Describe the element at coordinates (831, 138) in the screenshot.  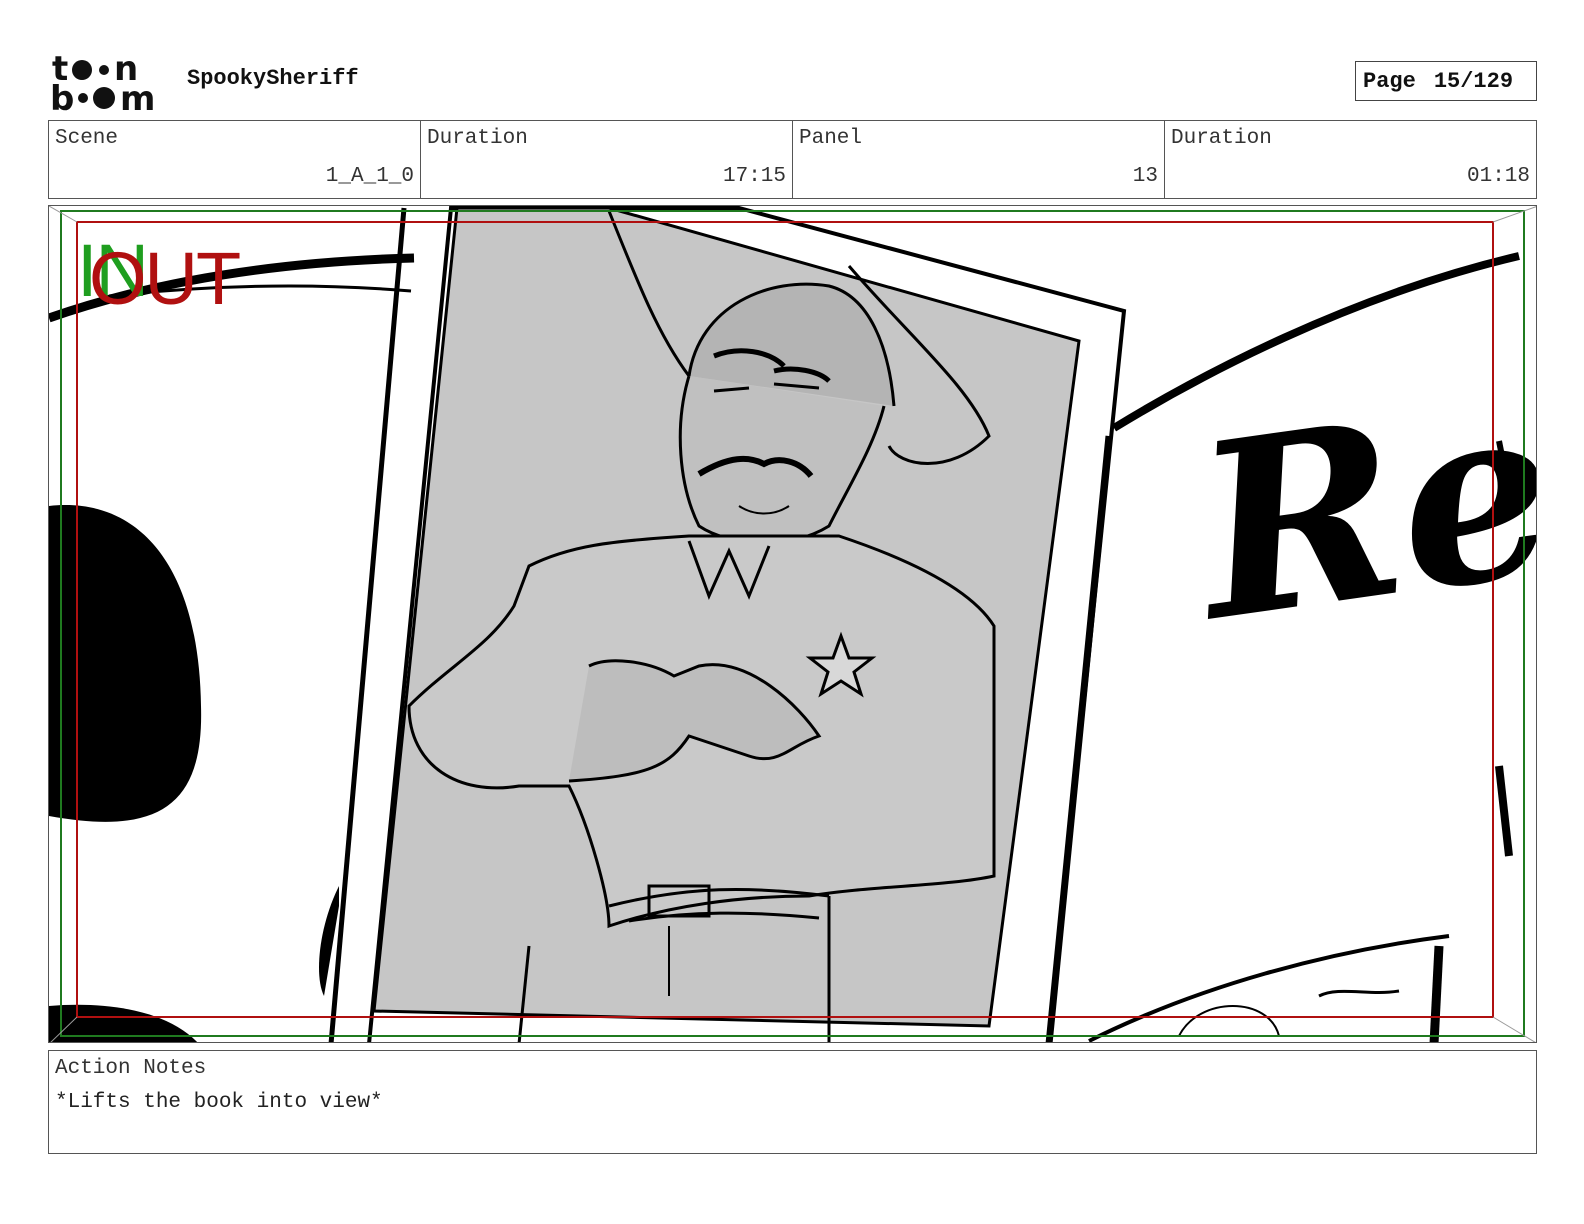
I see `panel-label: Panel` at that location.